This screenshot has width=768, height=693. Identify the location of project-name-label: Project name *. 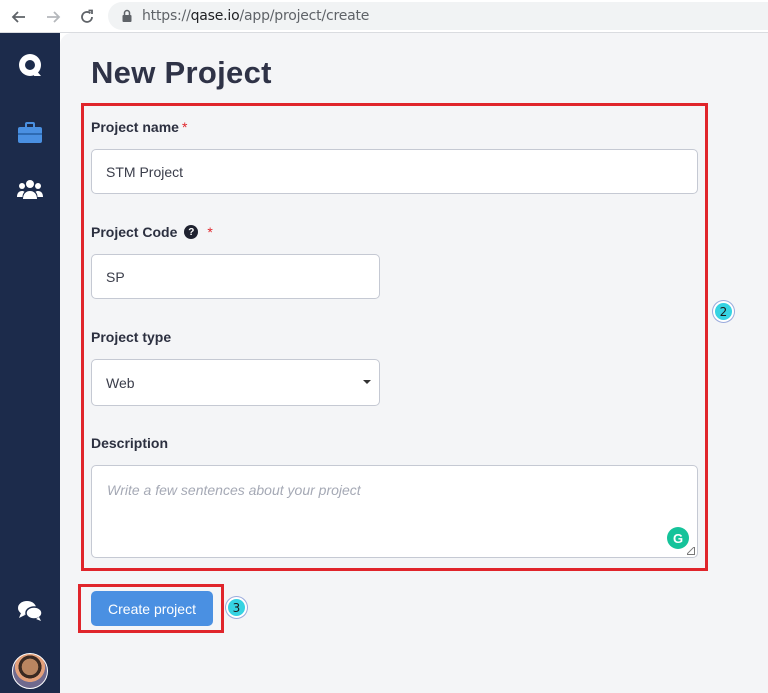
(139, 127).